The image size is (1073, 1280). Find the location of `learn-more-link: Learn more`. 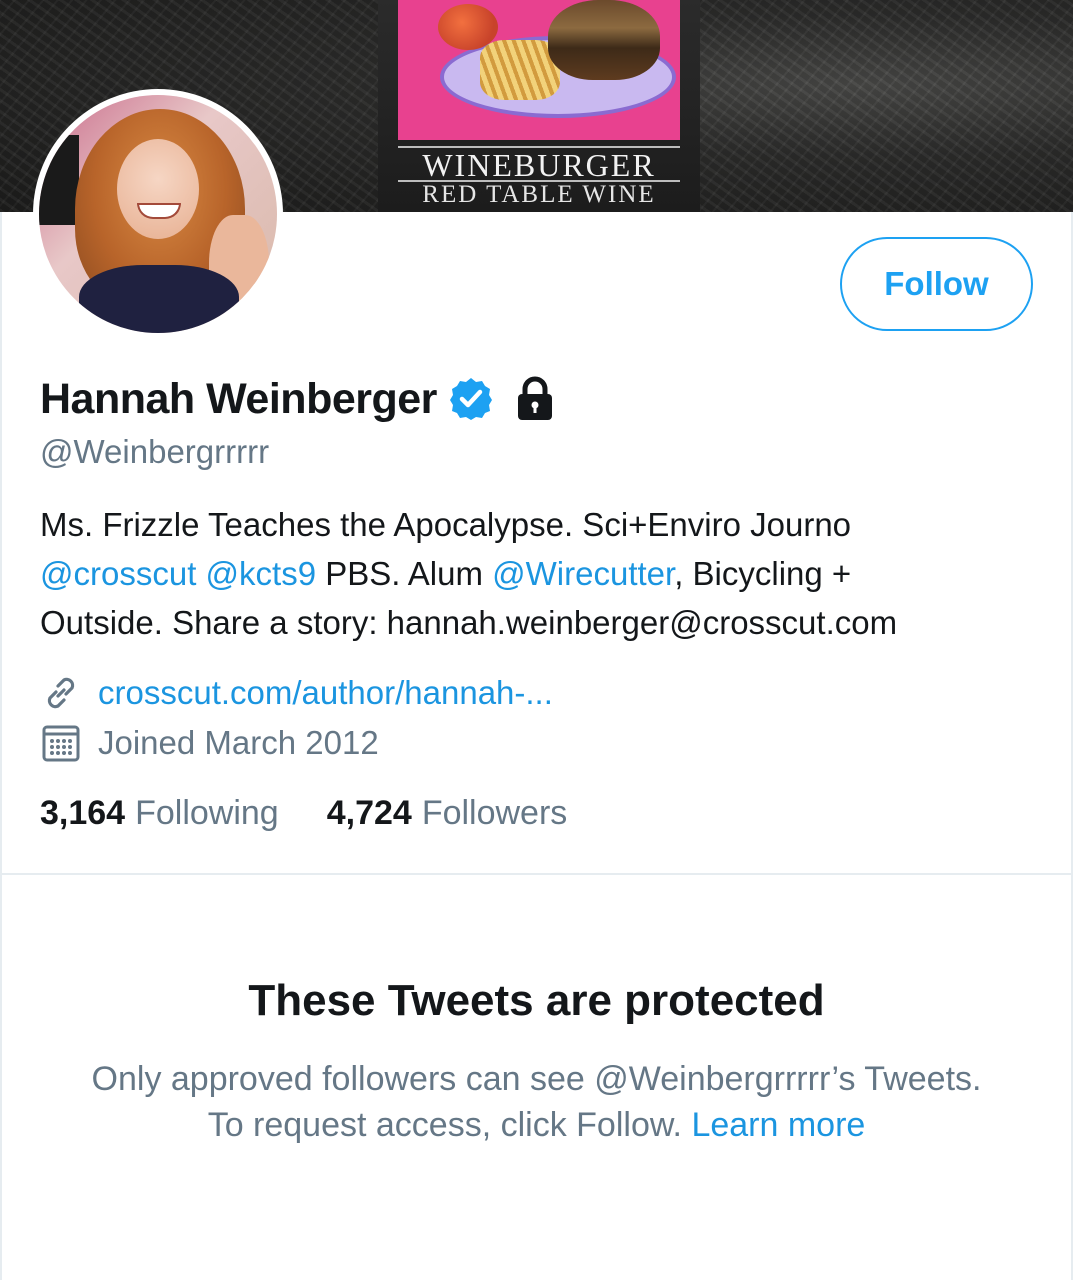

learn-more-link: Learn more is located at coordinates (778, 1125).